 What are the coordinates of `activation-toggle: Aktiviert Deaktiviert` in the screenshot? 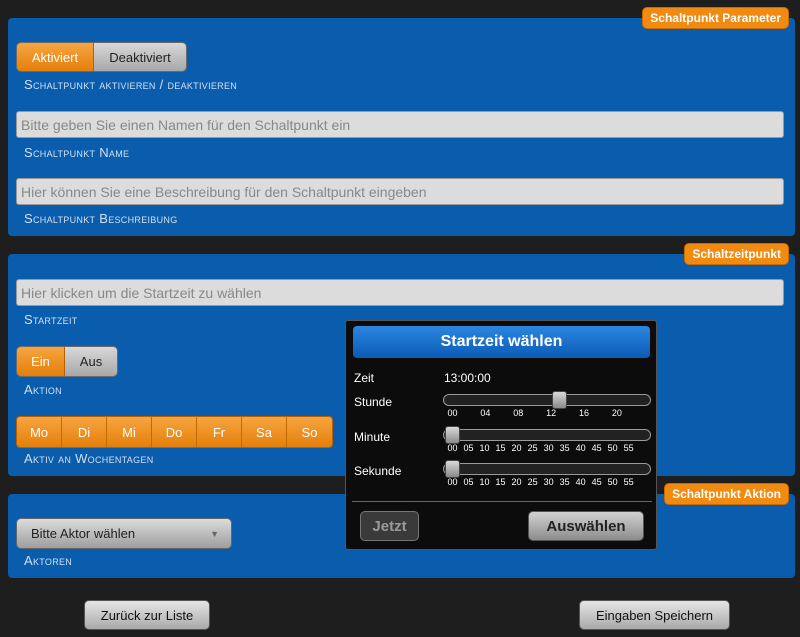 It's located at (101, 57).